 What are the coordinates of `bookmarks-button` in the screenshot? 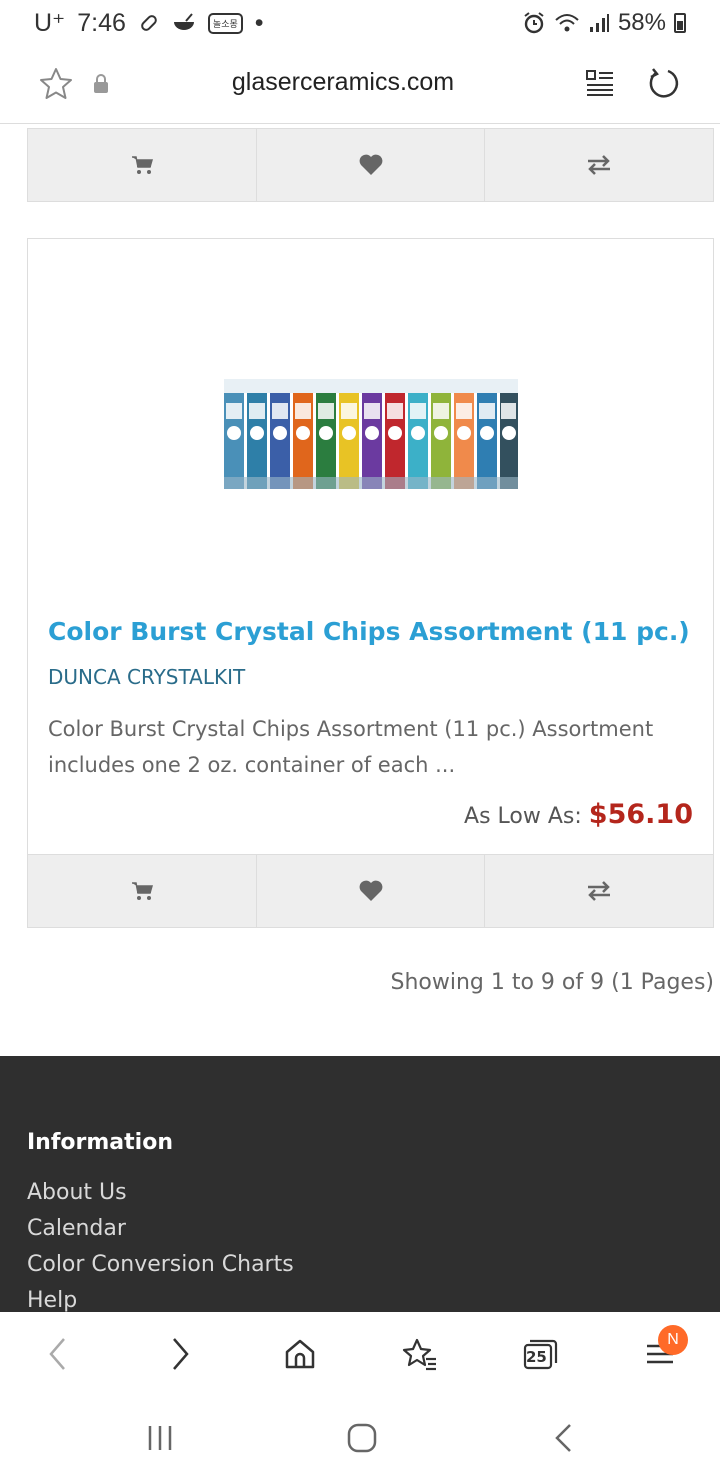 It's located at (420, 1354).